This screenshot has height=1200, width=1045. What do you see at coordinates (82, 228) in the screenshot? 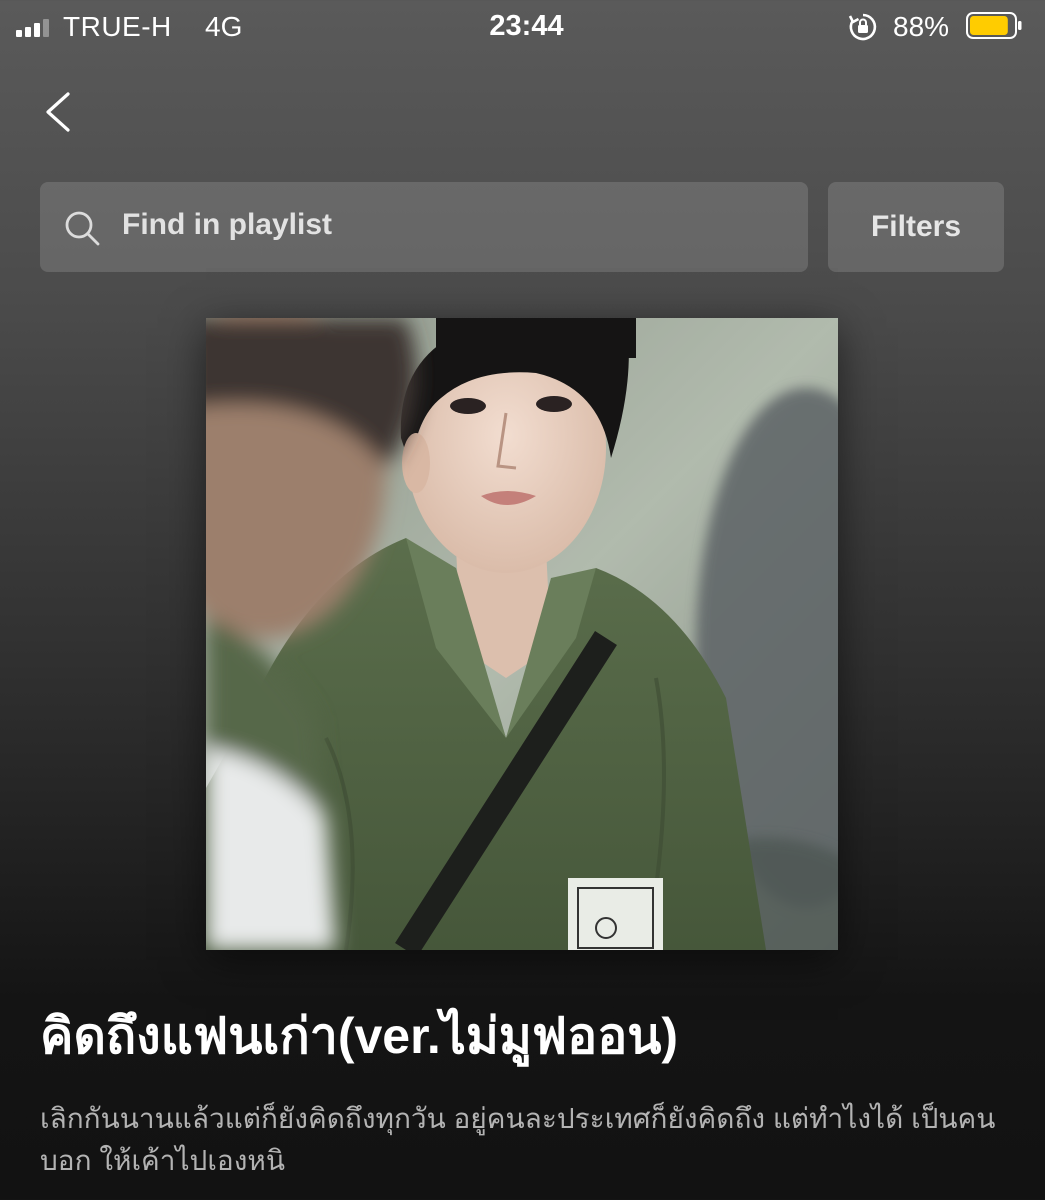
I see `search-icon` at bounding box center [82, 228].